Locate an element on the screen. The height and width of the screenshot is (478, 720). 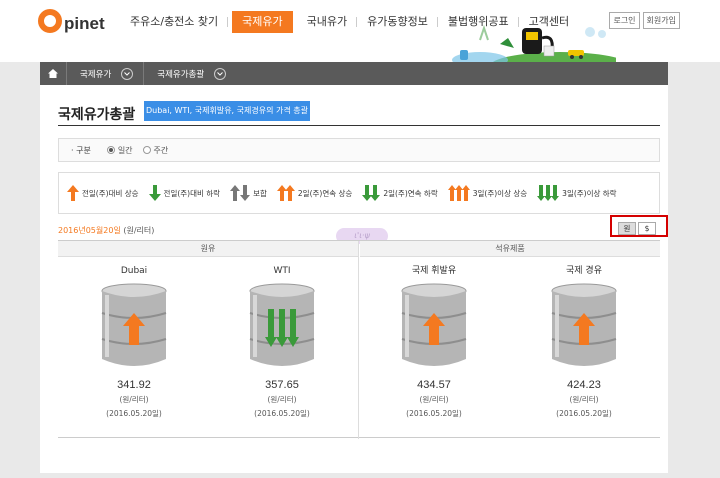
header-illustration is located at coordinates (534, 44).